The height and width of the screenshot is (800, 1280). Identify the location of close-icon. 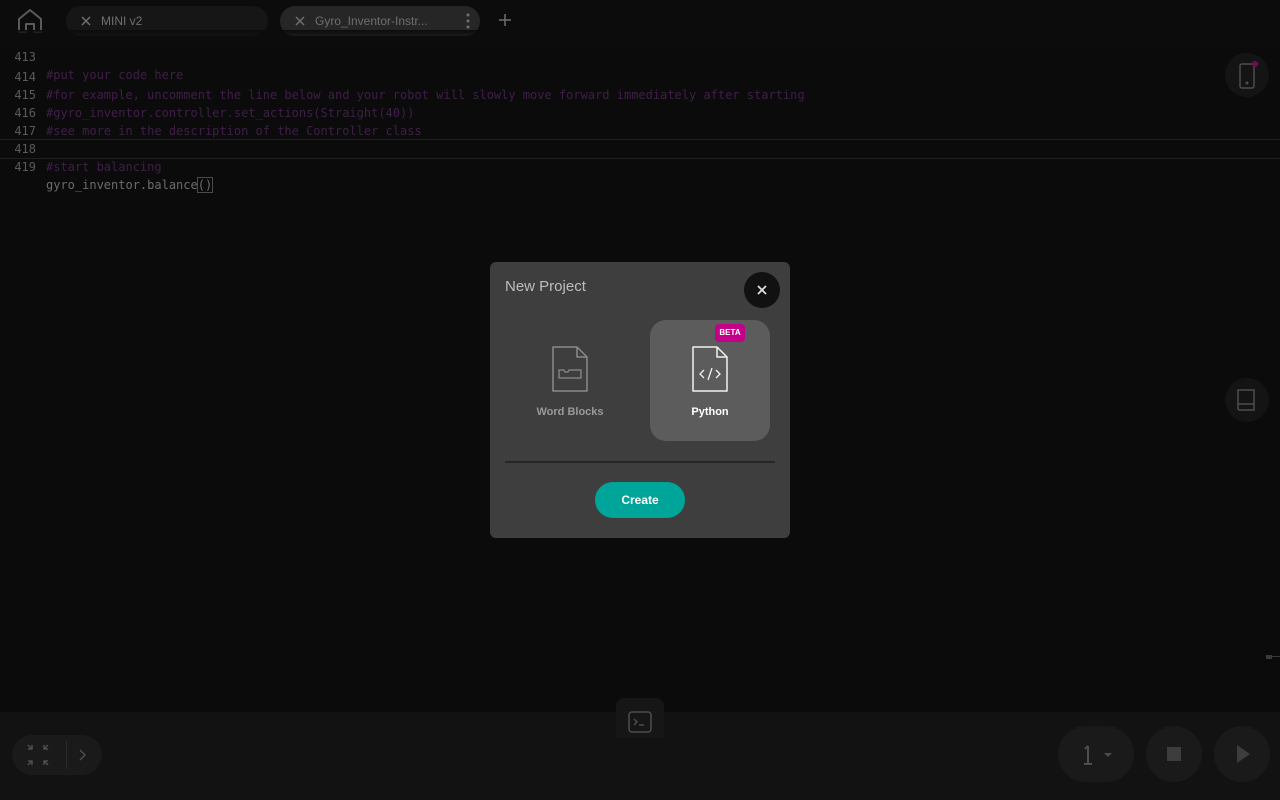
(762, 290).